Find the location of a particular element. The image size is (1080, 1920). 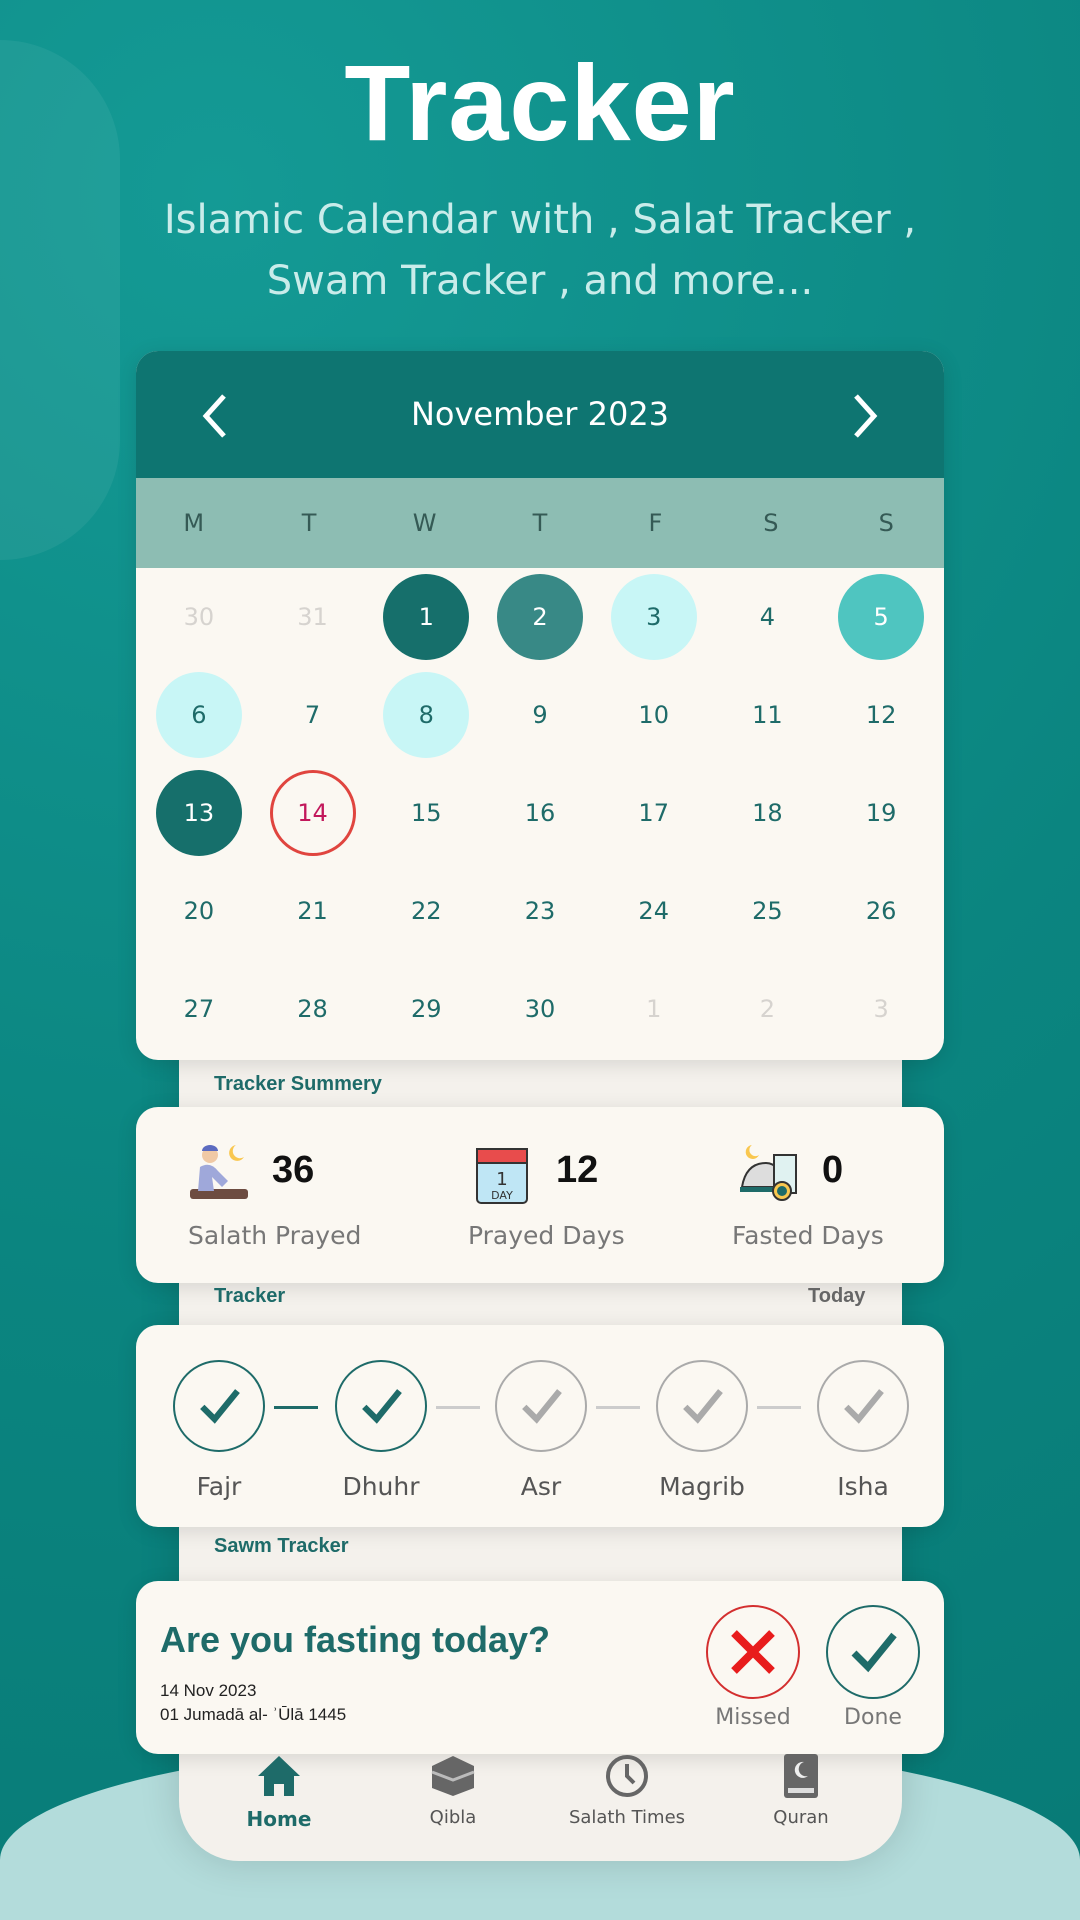

prayer-dhuhr: Dhuhr is located at coordinates (381, 1430).